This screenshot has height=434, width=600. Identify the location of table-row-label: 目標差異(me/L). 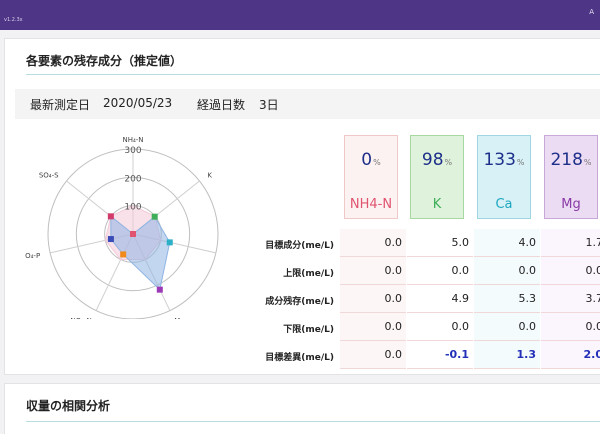
(299, 358).